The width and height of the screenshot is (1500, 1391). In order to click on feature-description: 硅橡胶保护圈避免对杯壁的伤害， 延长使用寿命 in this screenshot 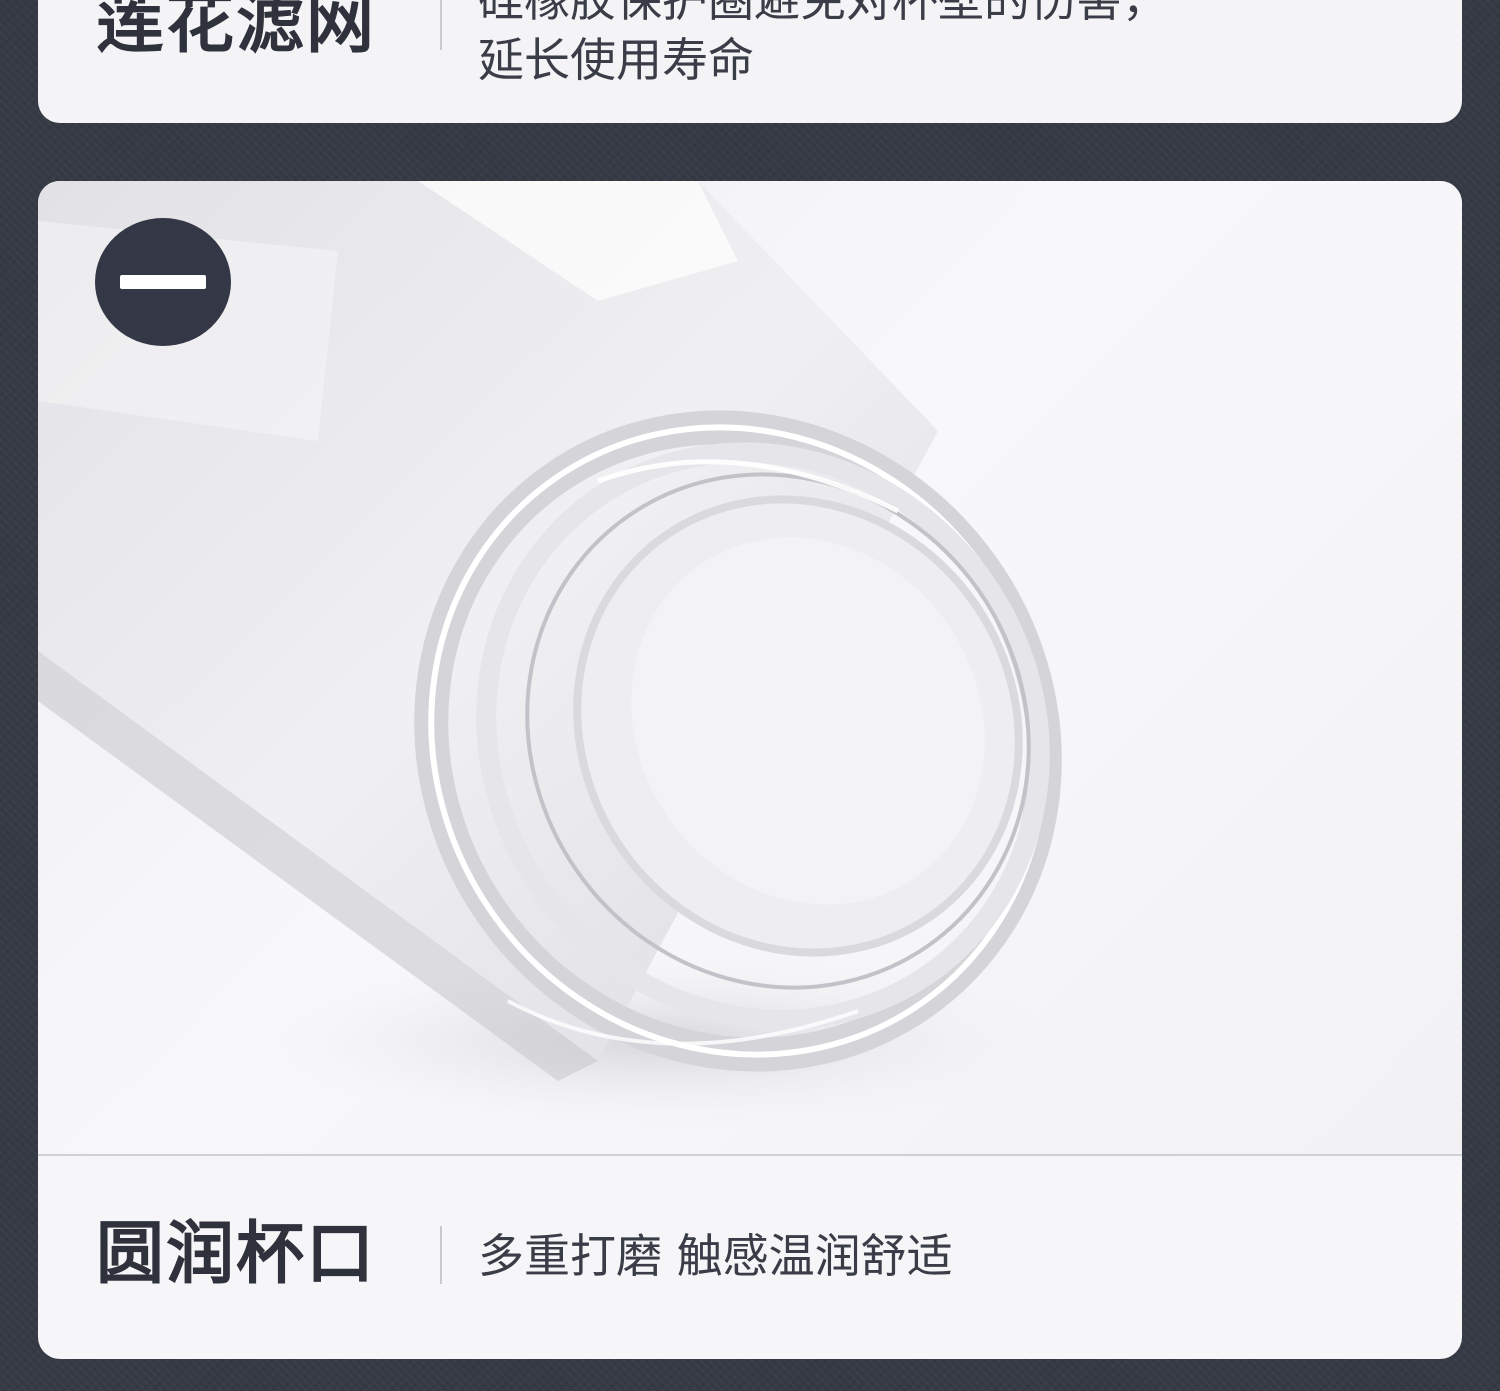, I will do `click(823, 45)`.